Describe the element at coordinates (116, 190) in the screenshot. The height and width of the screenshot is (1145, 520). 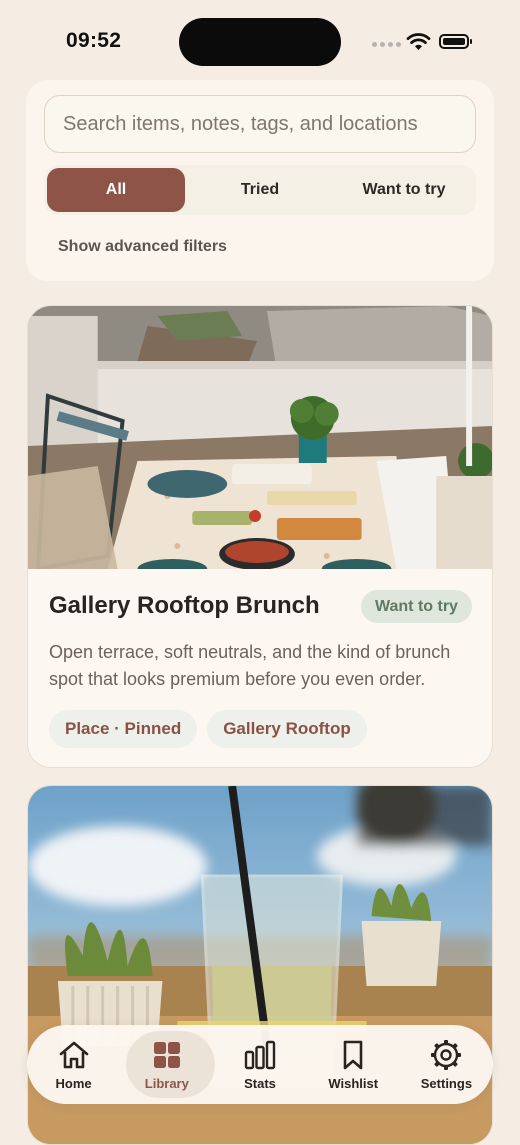
I see `segment-all: All` at that location.